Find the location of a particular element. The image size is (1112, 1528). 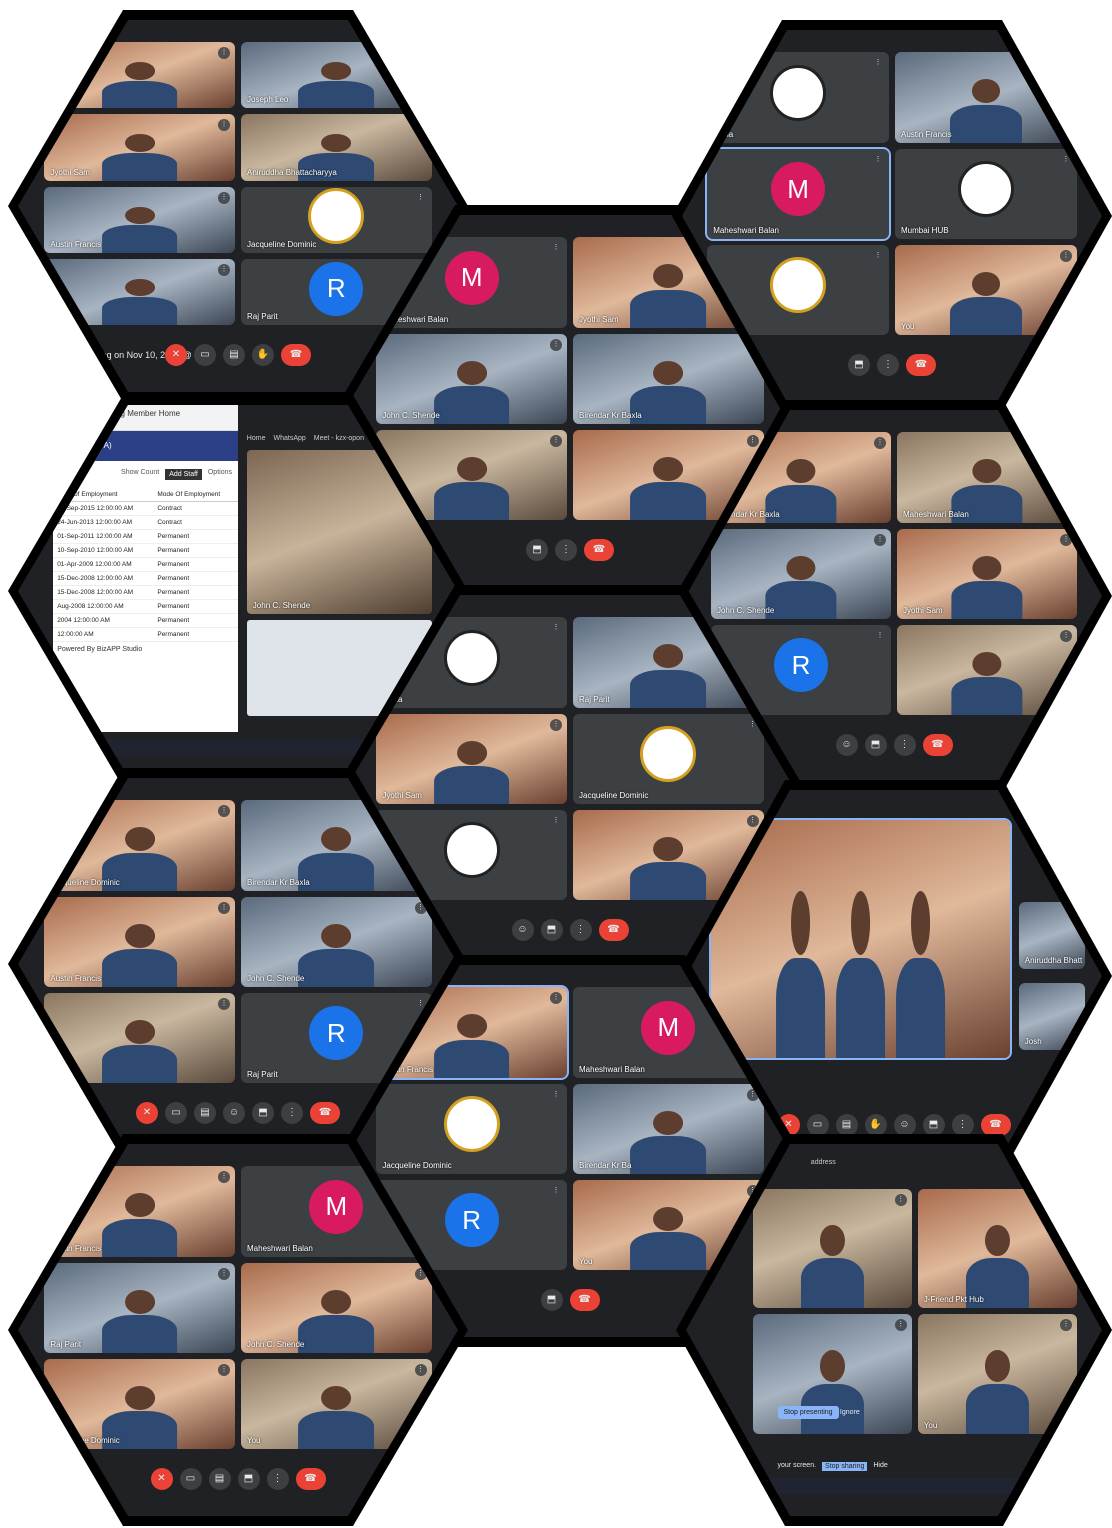

table-cell: 2004 12:00:00 AM is located at coordinates (103, 620).